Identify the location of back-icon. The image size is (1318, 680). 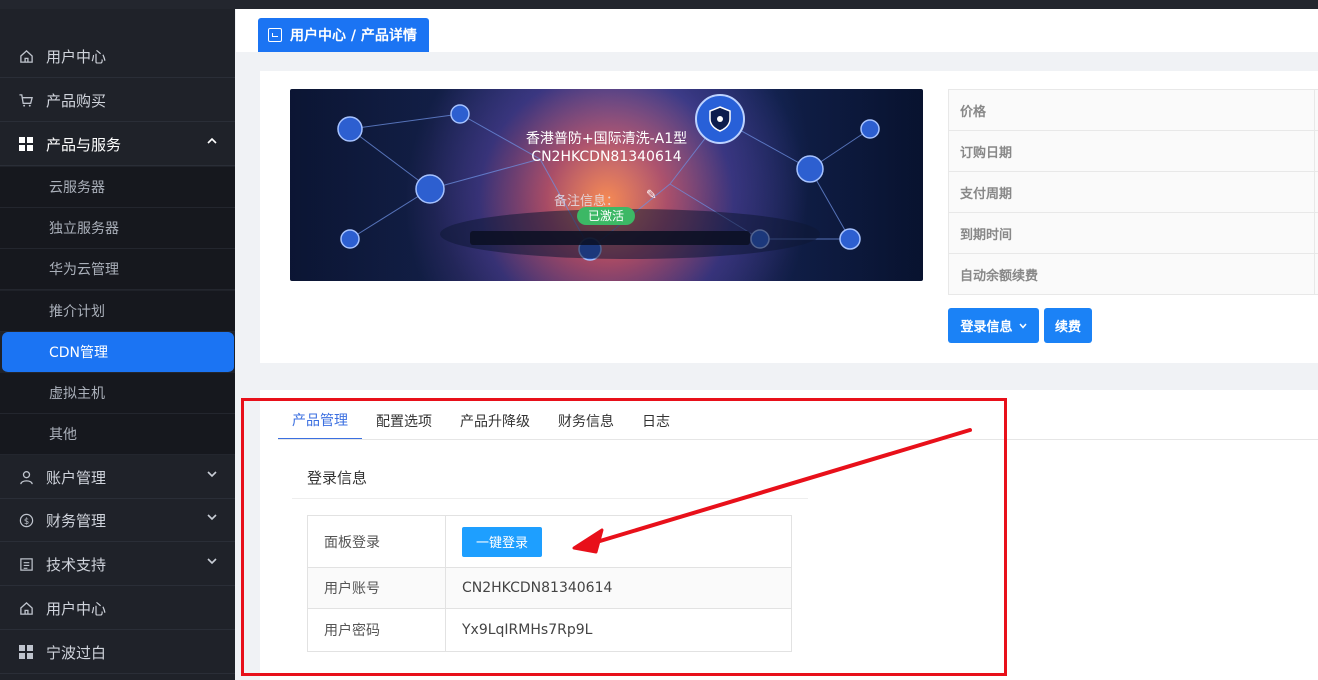
(275, 35).